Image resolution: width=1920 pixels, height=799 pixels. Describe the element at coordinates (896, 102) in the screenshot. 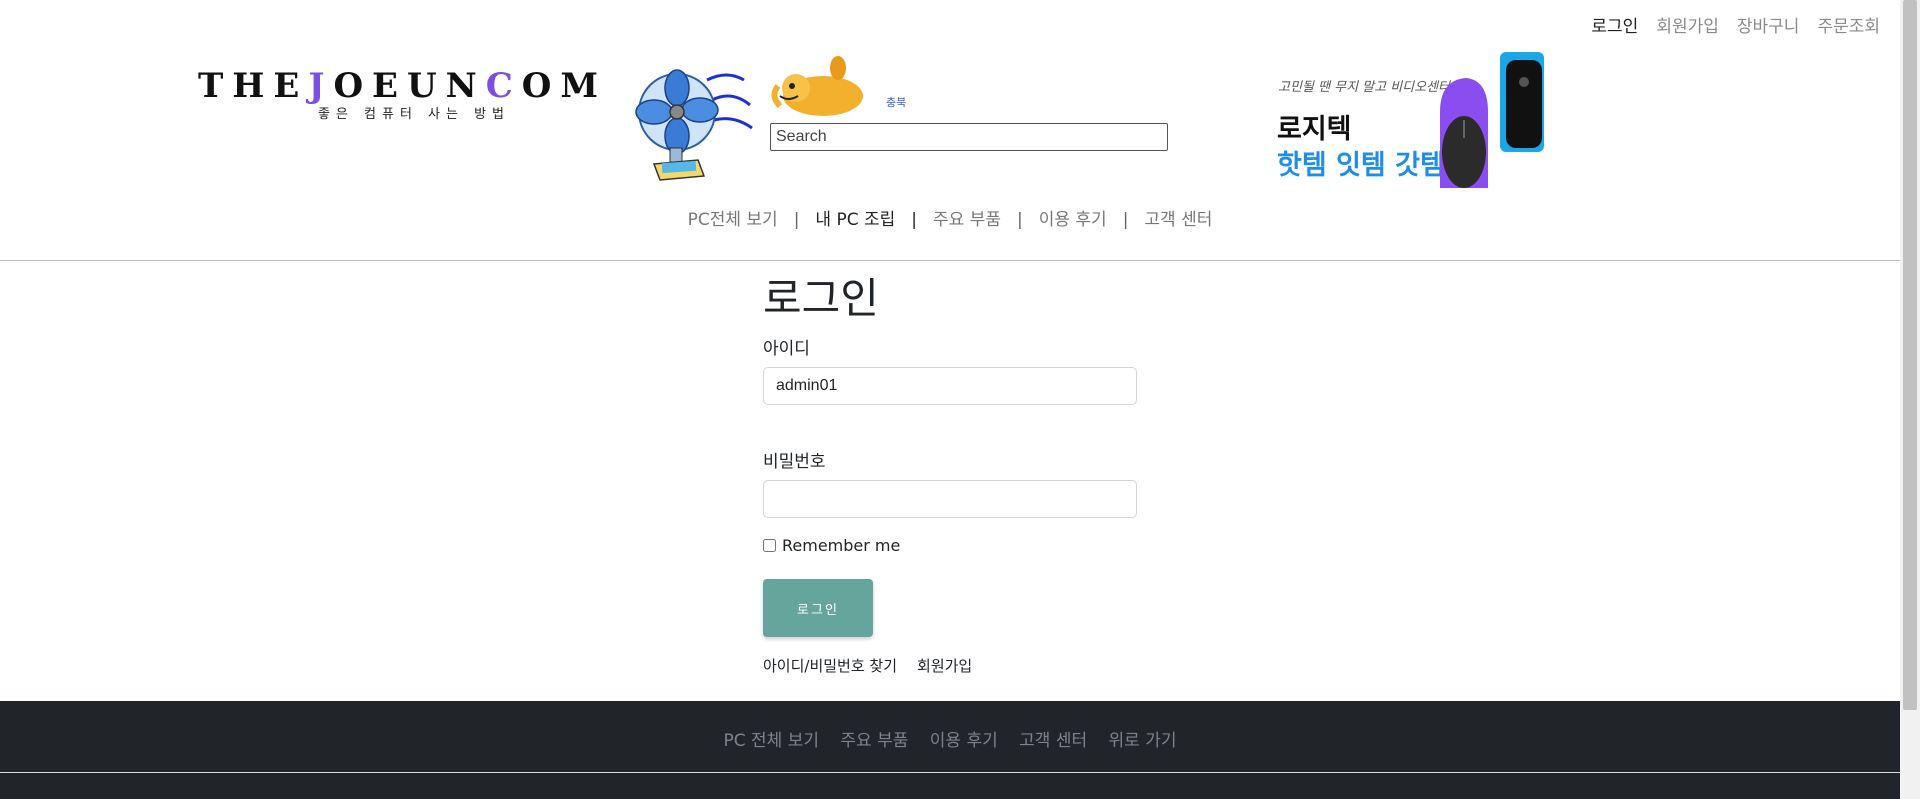

I see `mascot-tag: 충북` at that location.